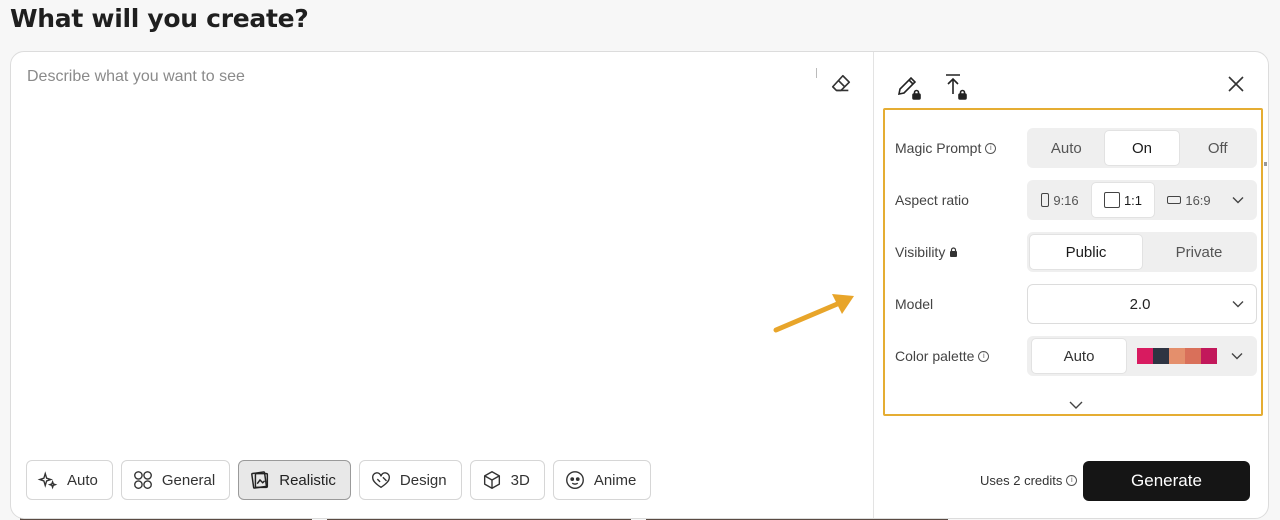 Image resolution: width=1280 pixels, height=520 pixels. Describe the element at coordinates (1079, 356) in the screenshot. I see `palette-auto-option: Auto` at that location.